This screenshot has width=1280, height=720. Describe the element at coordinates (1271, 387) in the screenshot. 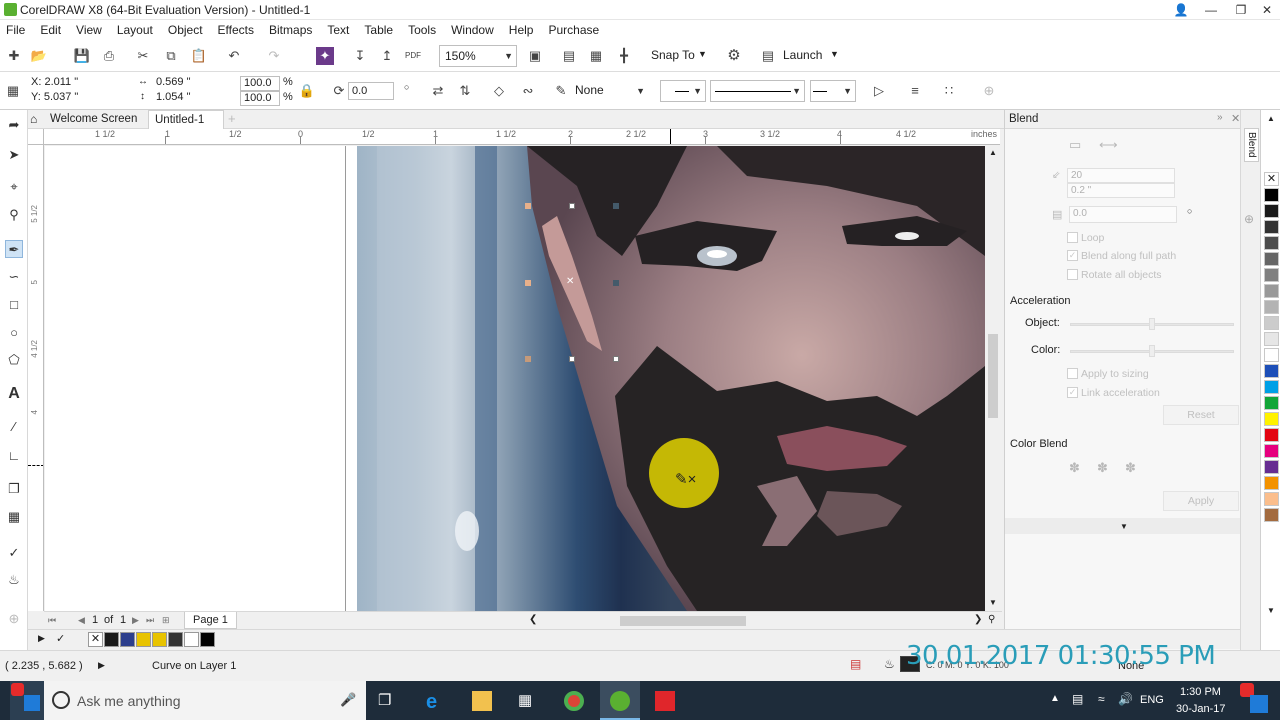

I see `swatch-cyan` at that location.